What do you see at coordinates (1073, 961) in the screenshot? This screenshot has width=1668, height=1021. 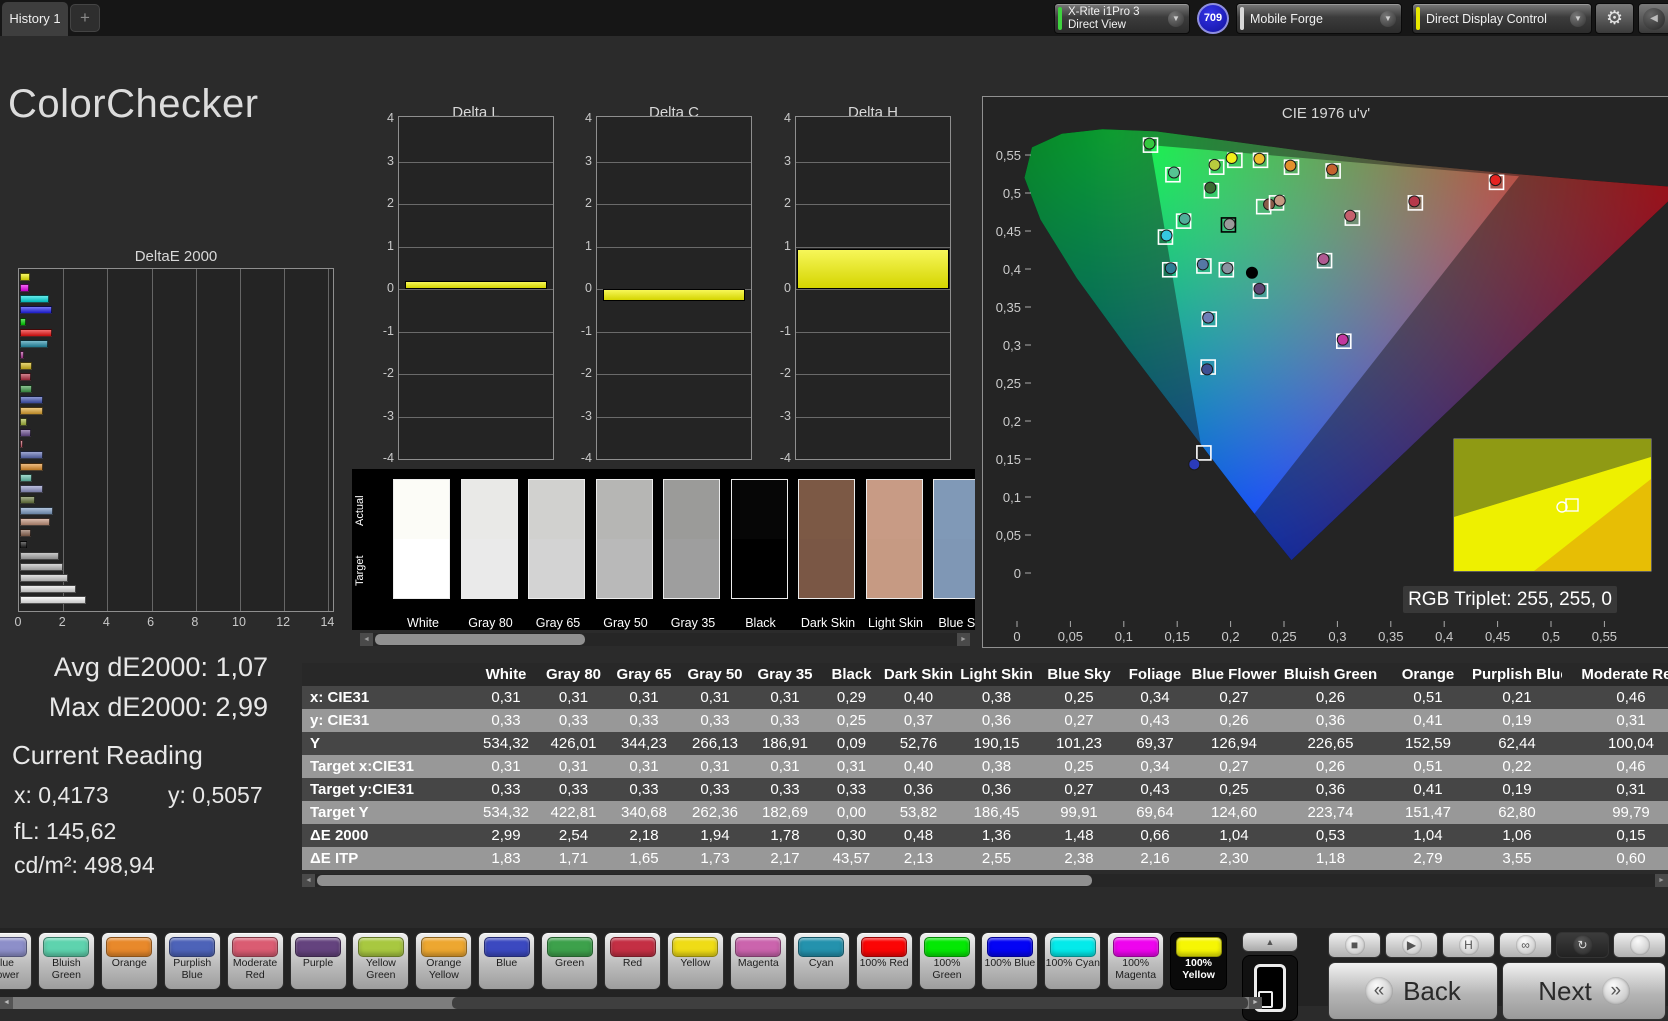 I see `pattern-button-100-cyan: 100% Cyan` at bounding box center [1073, 961].